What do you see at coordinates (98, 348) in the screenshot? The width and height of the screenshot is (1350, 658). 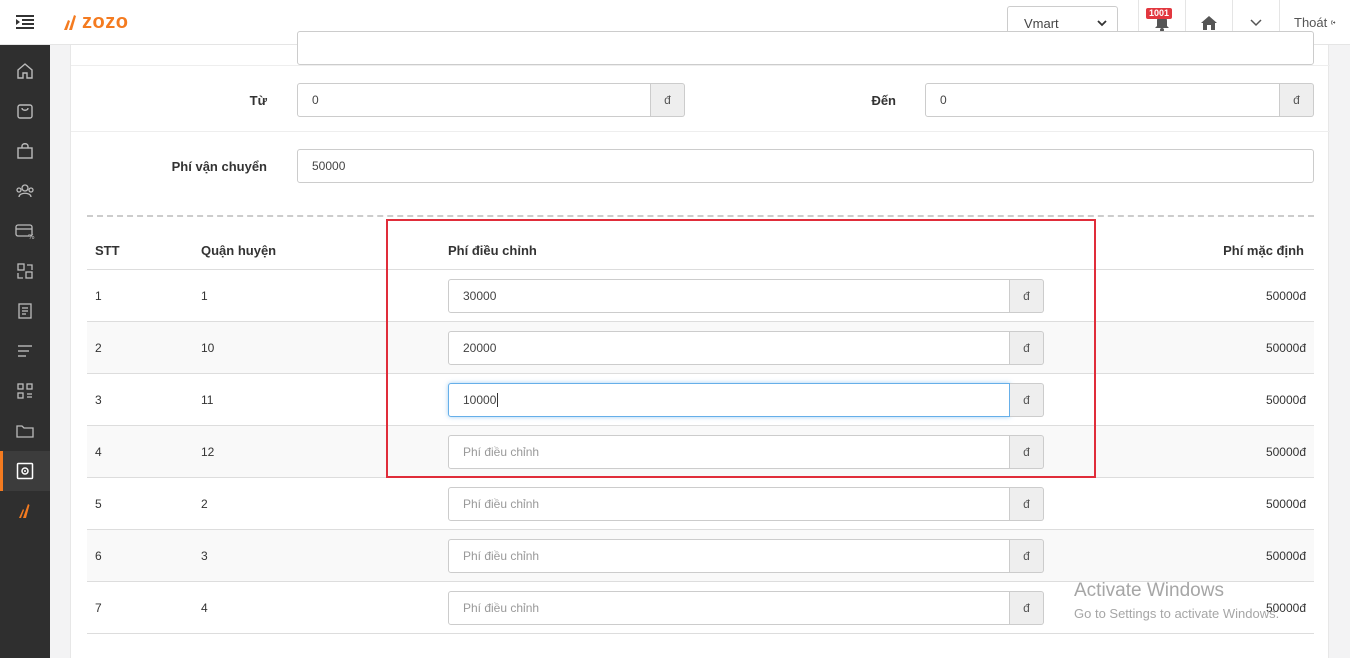 I see `row-stt: 2` at bounding box center [98, 348].